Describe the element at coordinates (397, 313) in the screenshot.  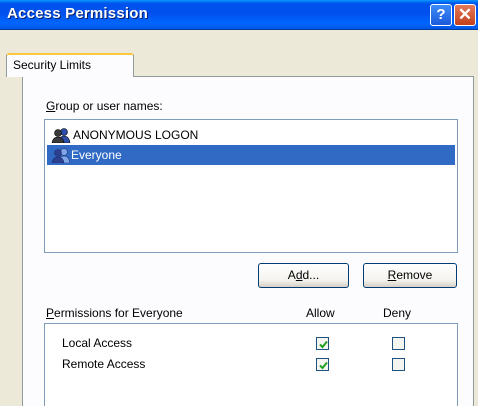
I see `deny-column-header: Deny` at that location.